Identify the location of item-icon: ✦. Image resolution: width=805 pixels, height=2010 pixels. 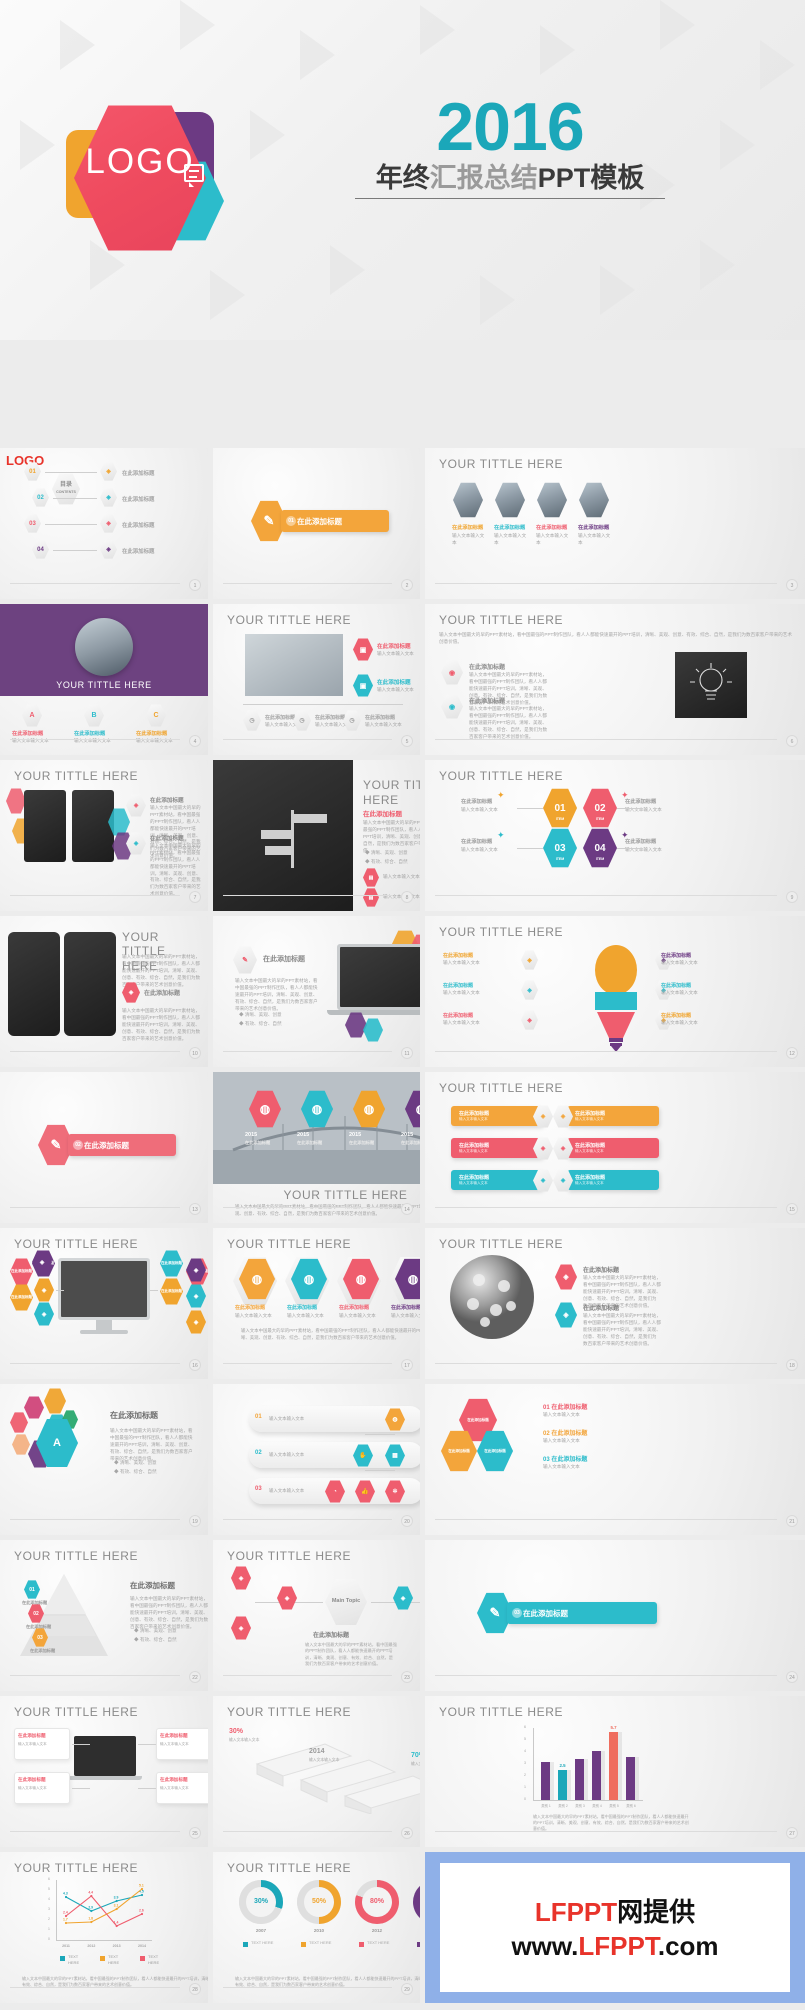
(625, 835).